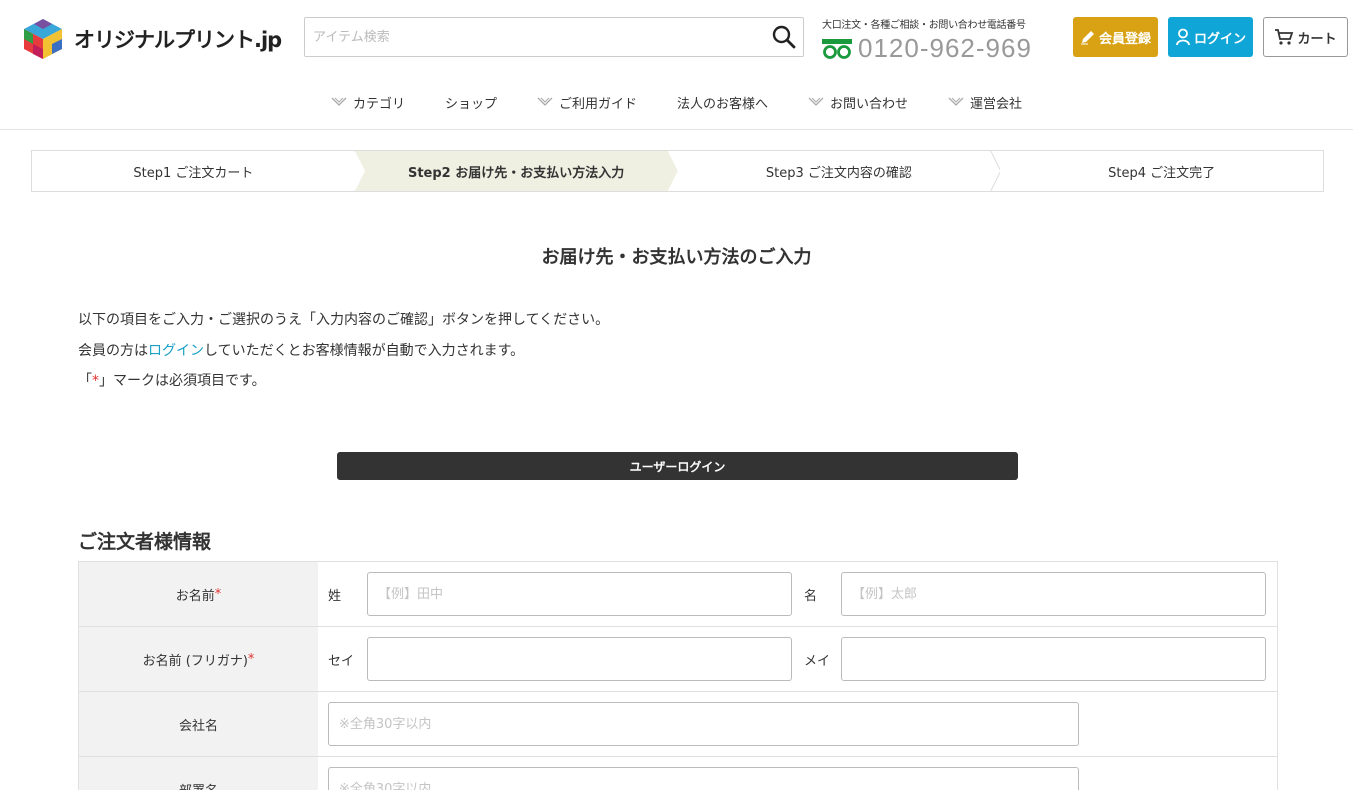  I want to click on nav-item-shop: ショップ, so click(471, 102).